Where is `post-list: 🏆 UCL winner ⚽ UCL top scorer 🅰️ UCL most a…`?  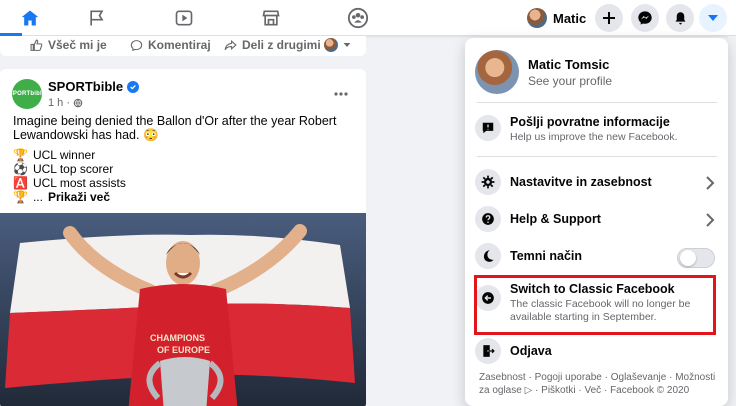 post-list: 🏆 UCL winner ⚽ UCL top scorer 🅰️ UCL most a… is located at coordinates (69, 176).